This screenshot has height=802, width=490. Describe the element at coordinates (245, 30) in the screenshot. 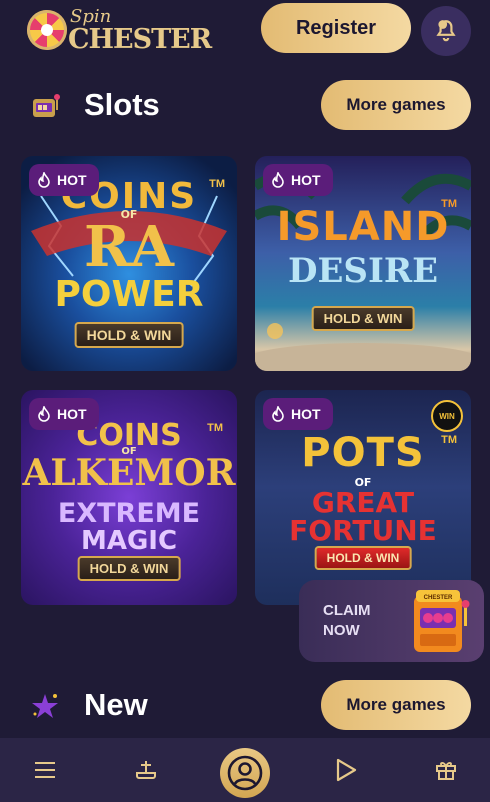

I see `app-header: Spin CHESTER Register` at that location.